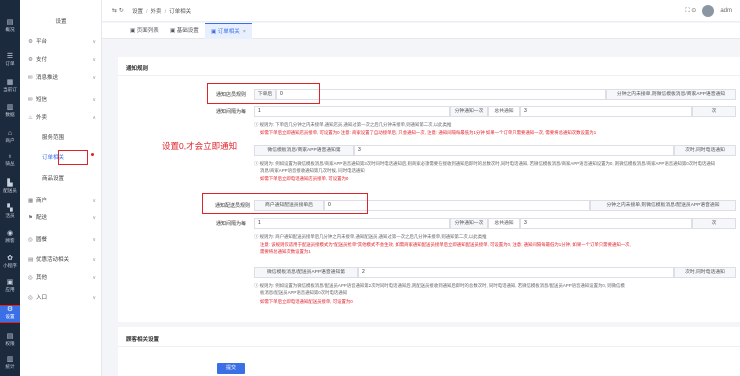 The width and height of the screenshot is (740, 376). I want to click on input-suffix: 分钟通知一次, so click(469, 111).